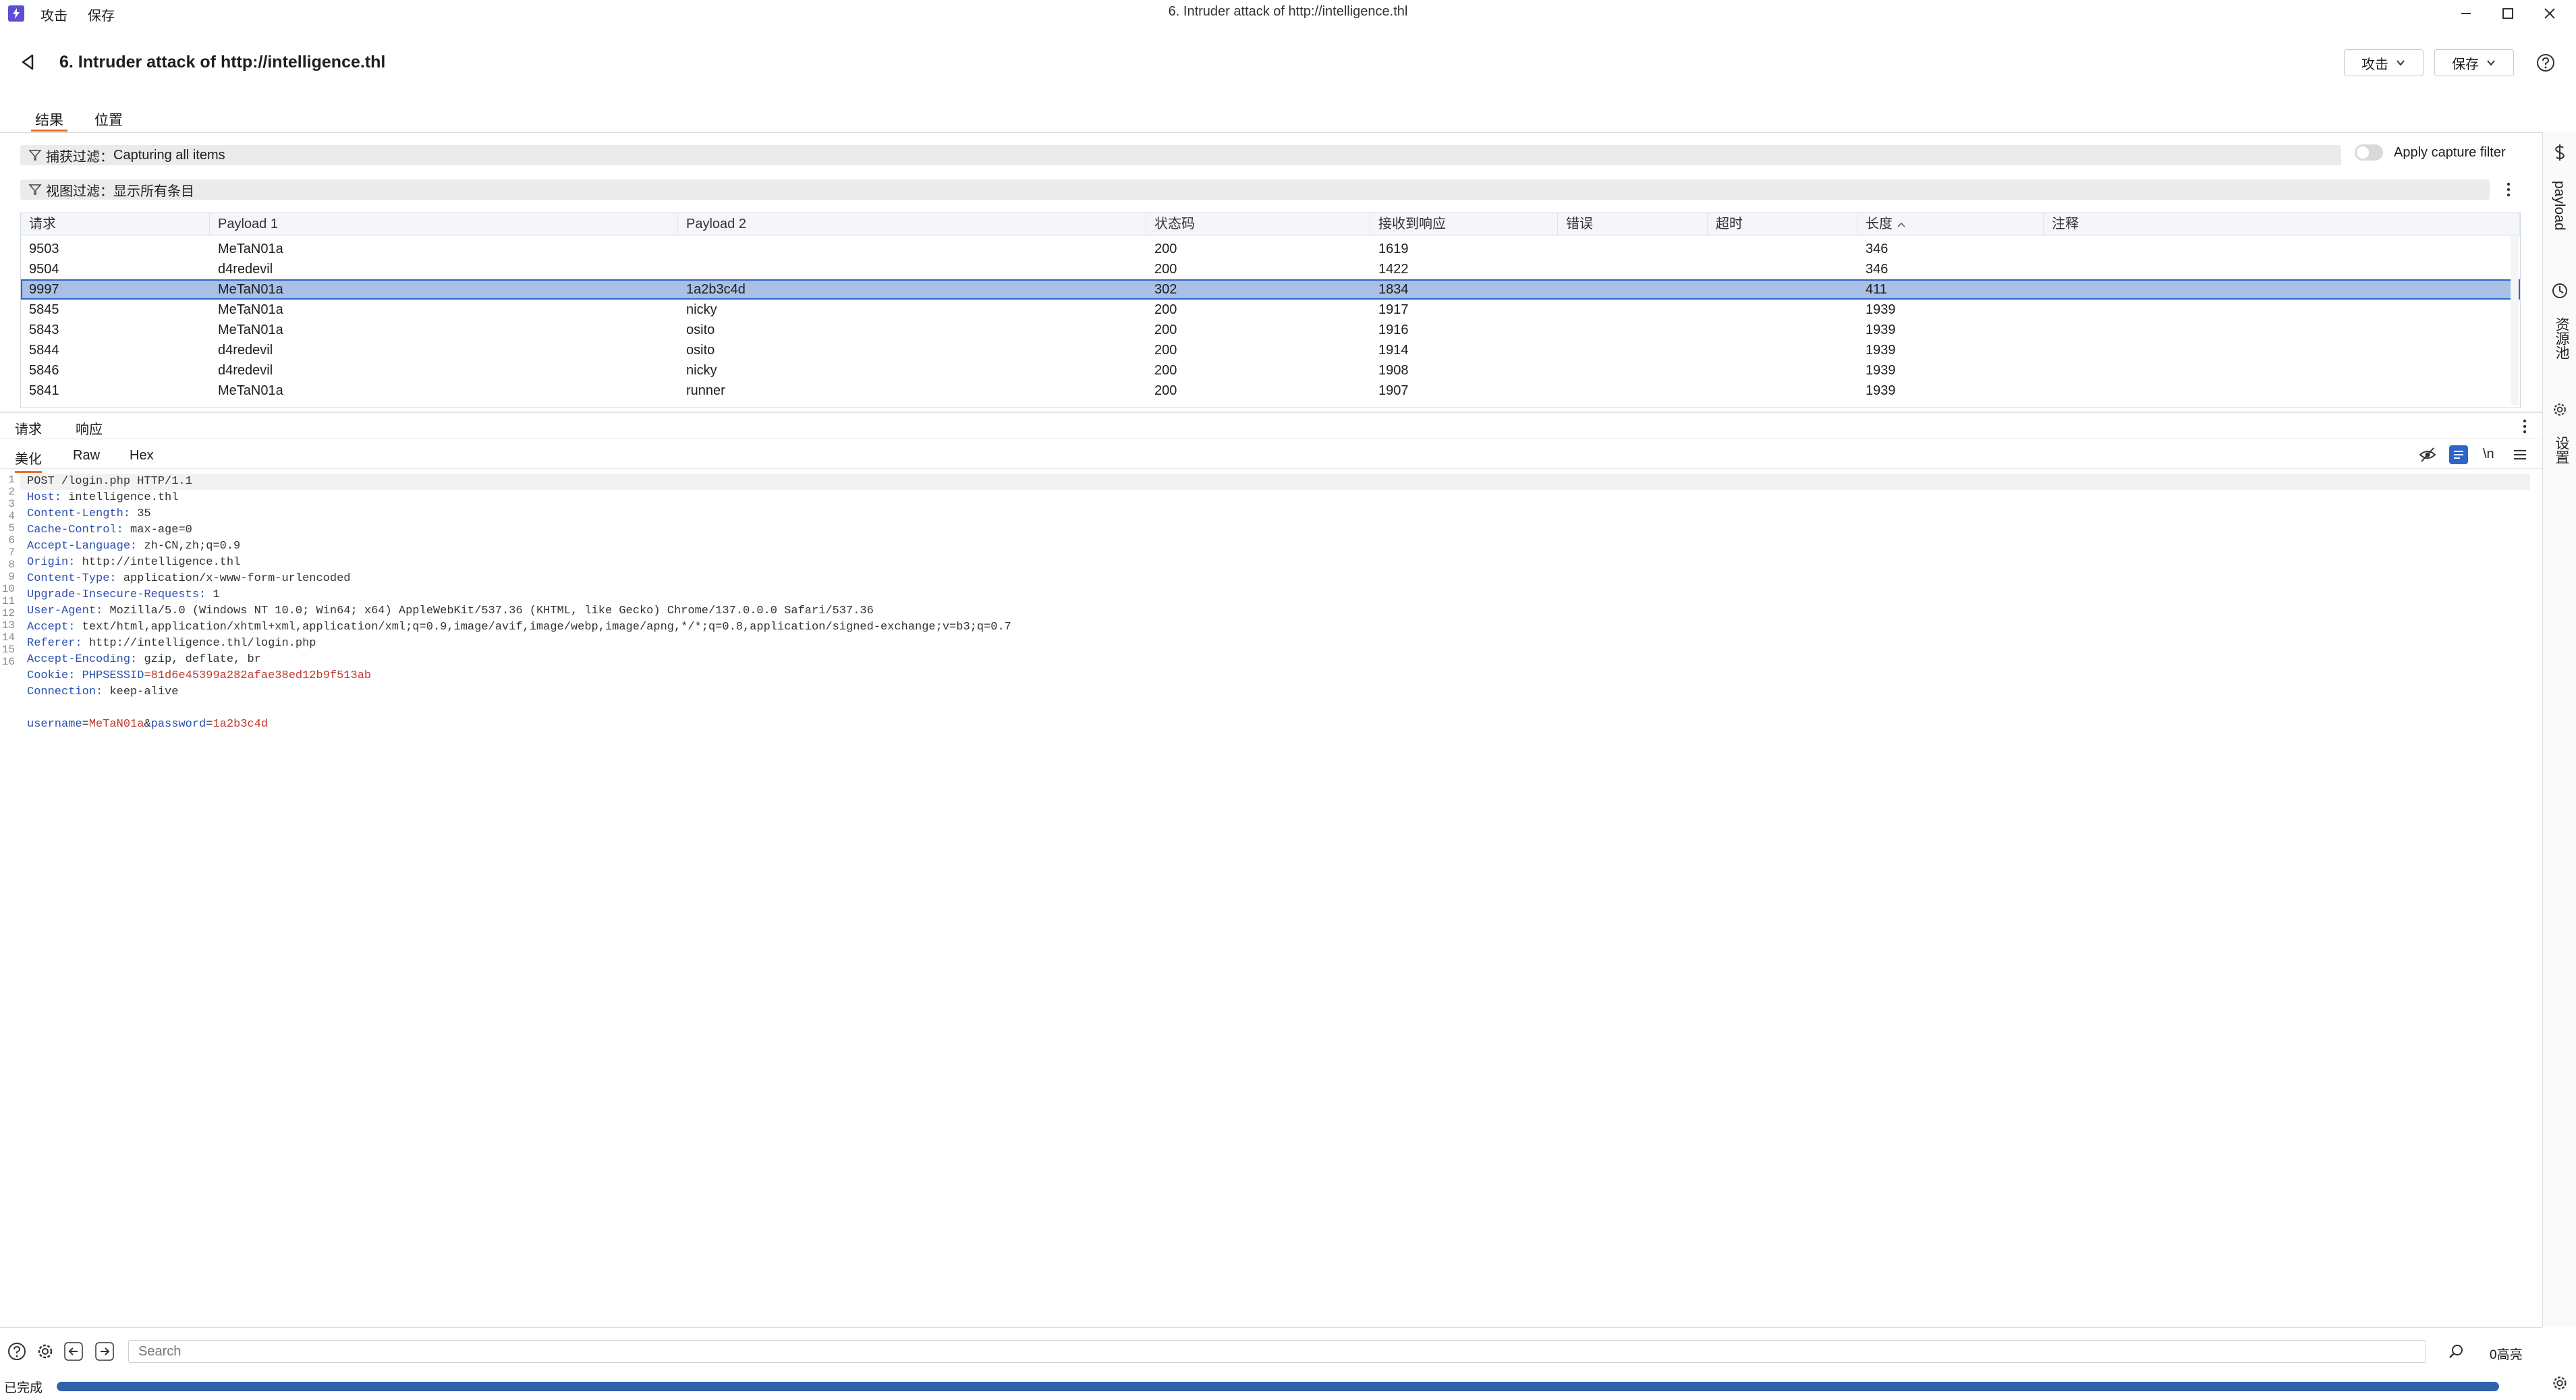 The image size is (2576, 1400). Describe the element at coordinates (8, 662) in the screenshot. I see `line-number: 16` at that location.